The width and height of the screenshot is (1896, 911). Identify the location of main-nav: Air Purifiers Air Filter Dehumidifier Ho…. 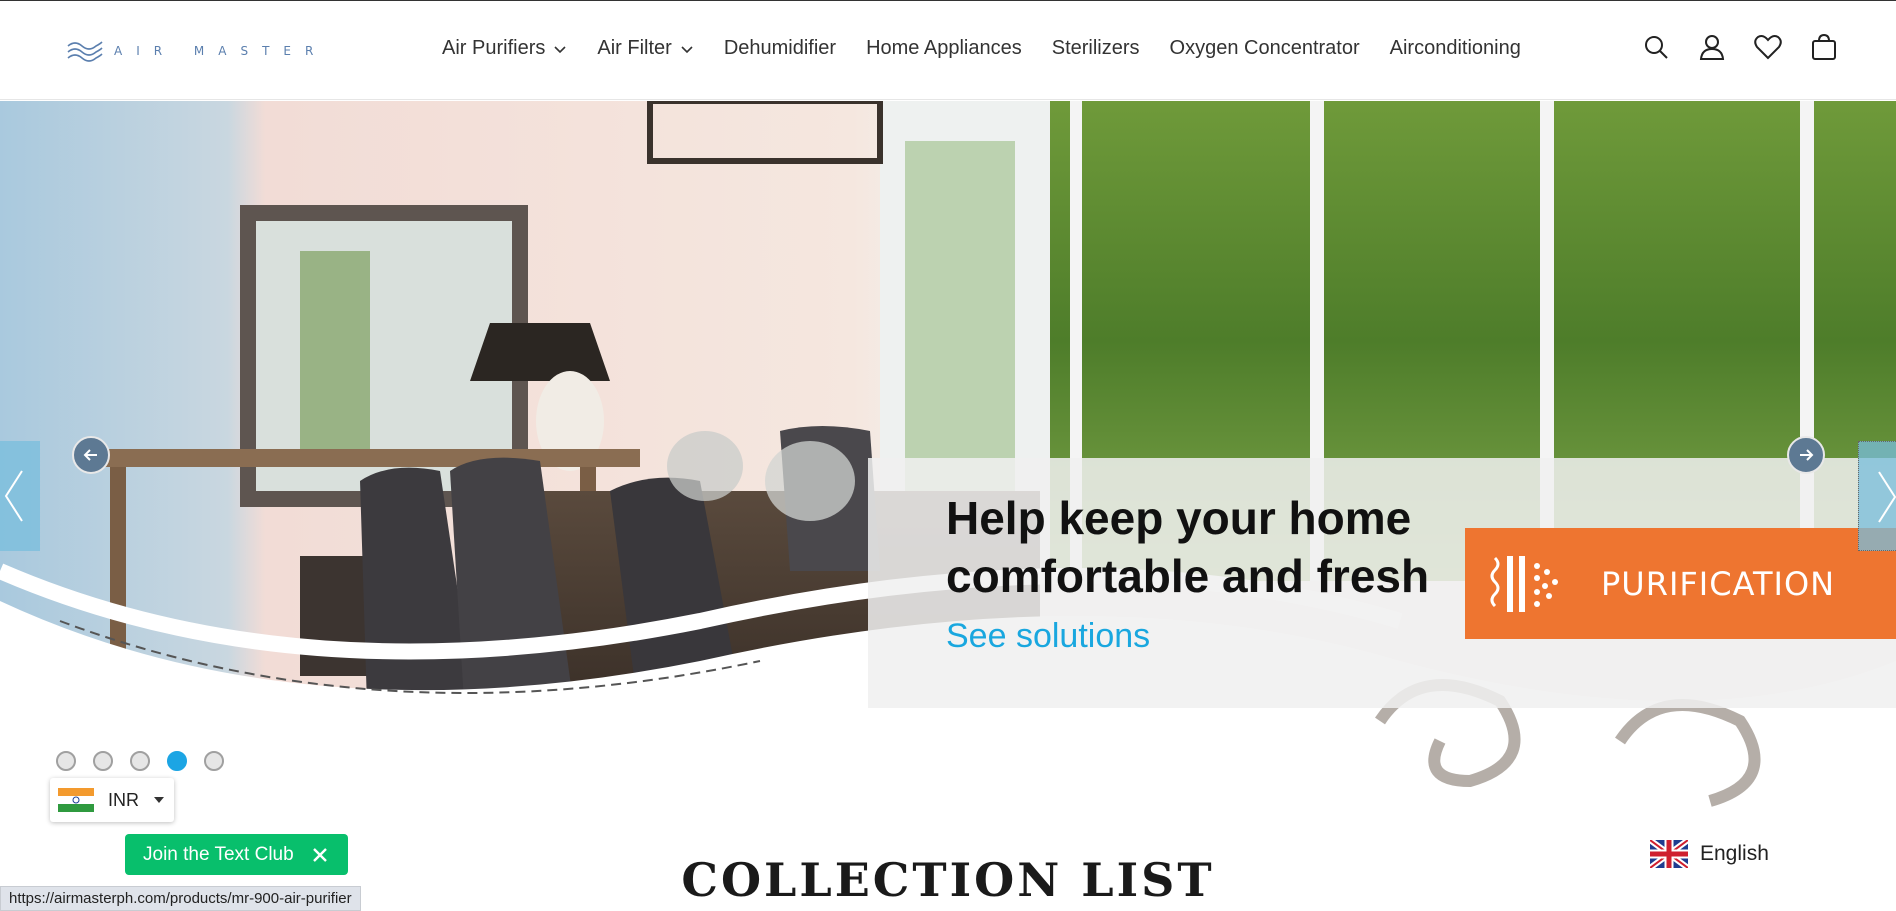
(981, 48).